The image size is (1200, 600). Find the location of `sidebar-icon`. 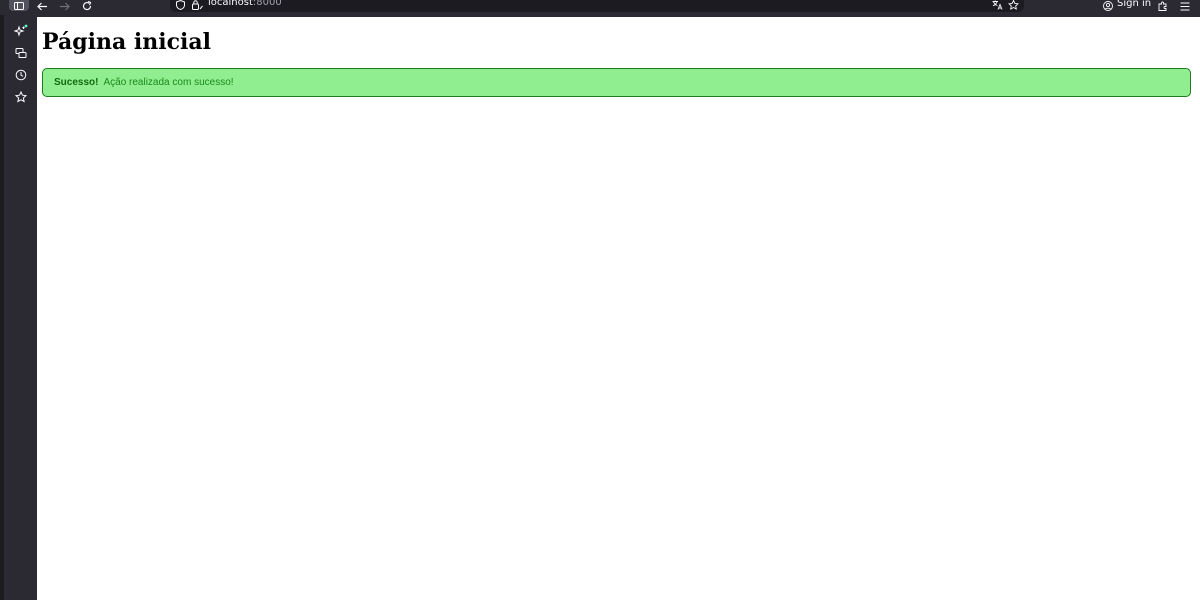

sidebar-icon is located at coordinates (19, 5).